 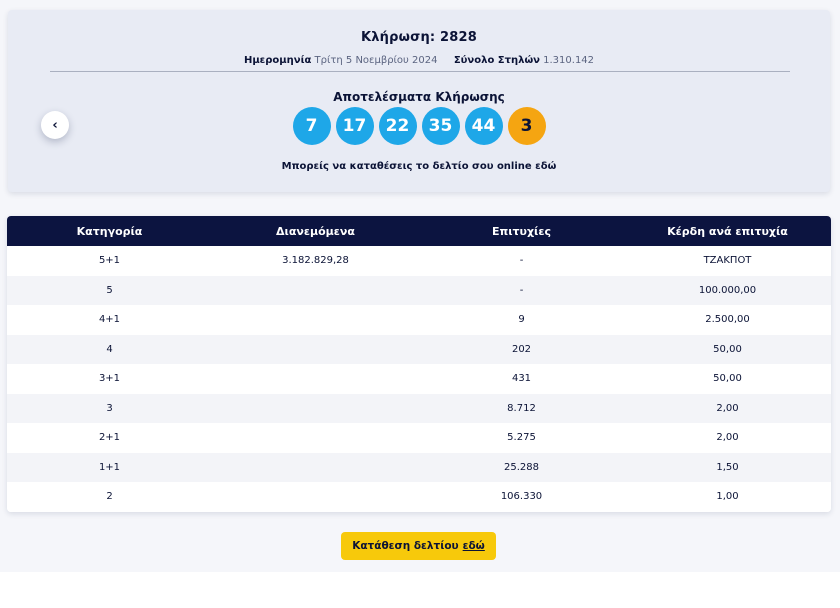 I want to click on page-footer-area, so click(x=420, y=590).